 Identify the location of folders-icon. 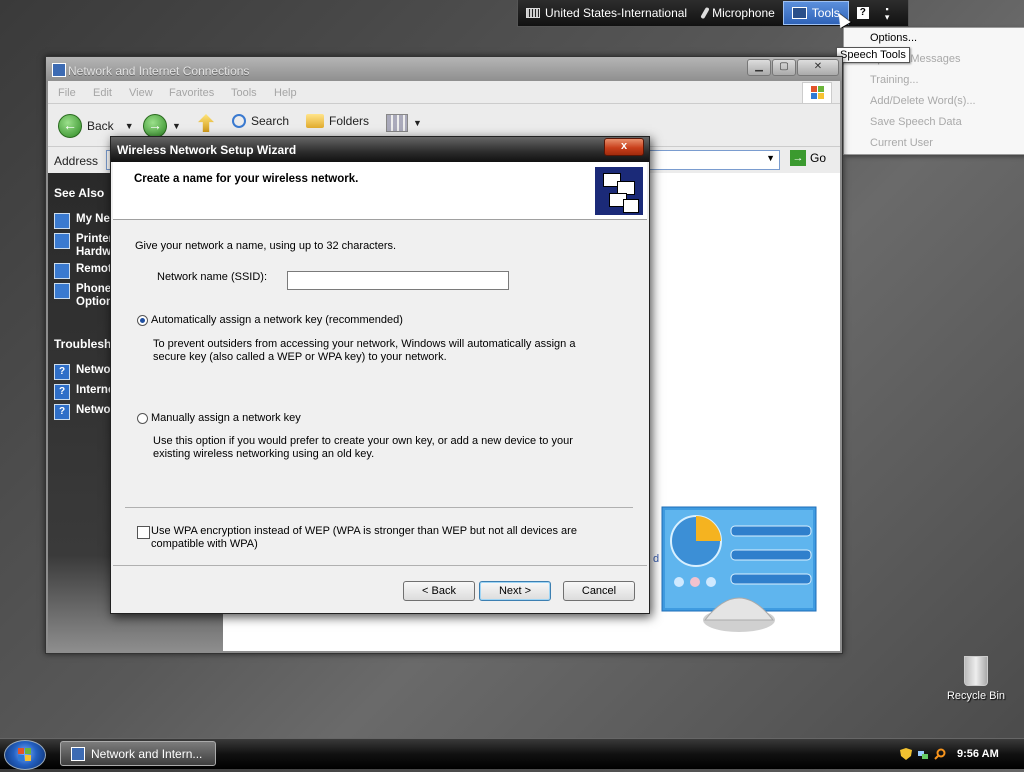
(315, 121).